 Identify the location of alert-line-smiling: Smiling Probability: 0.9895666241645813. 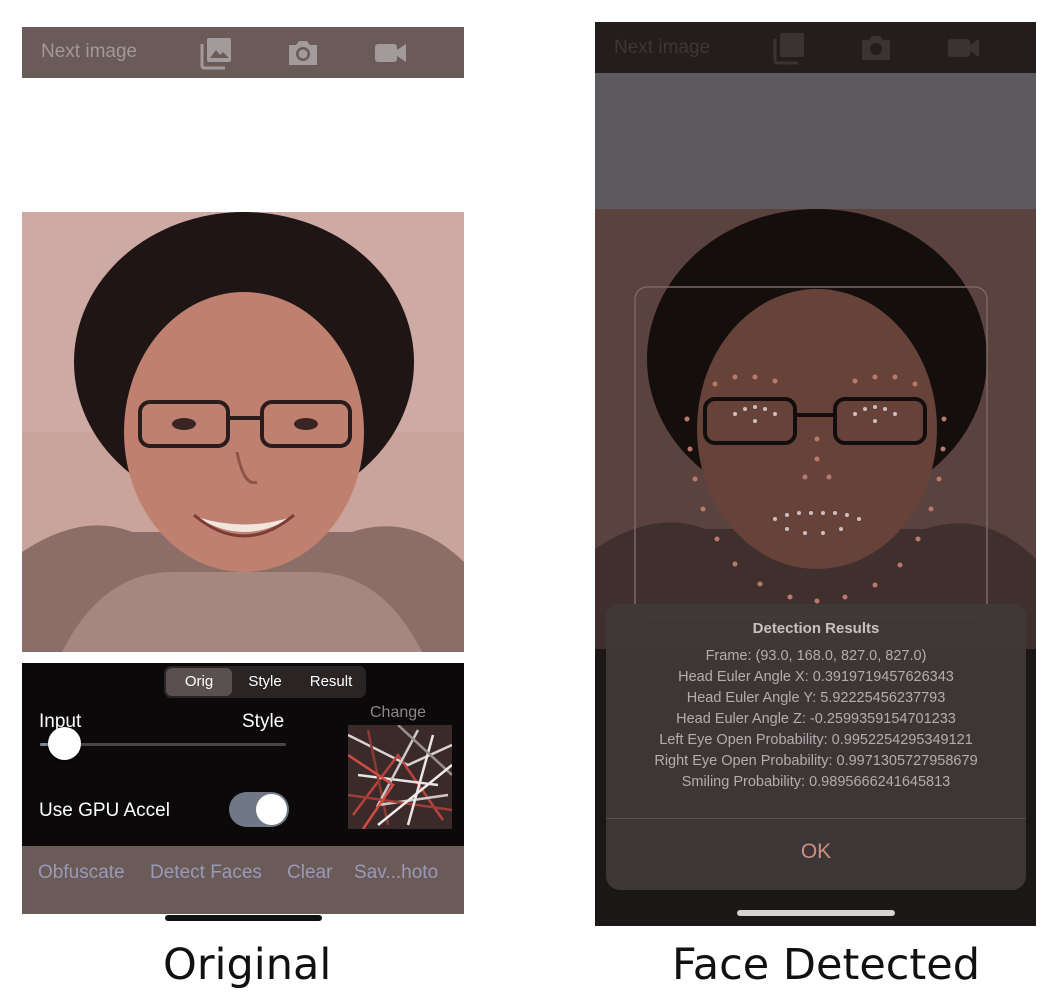
(816, 782).